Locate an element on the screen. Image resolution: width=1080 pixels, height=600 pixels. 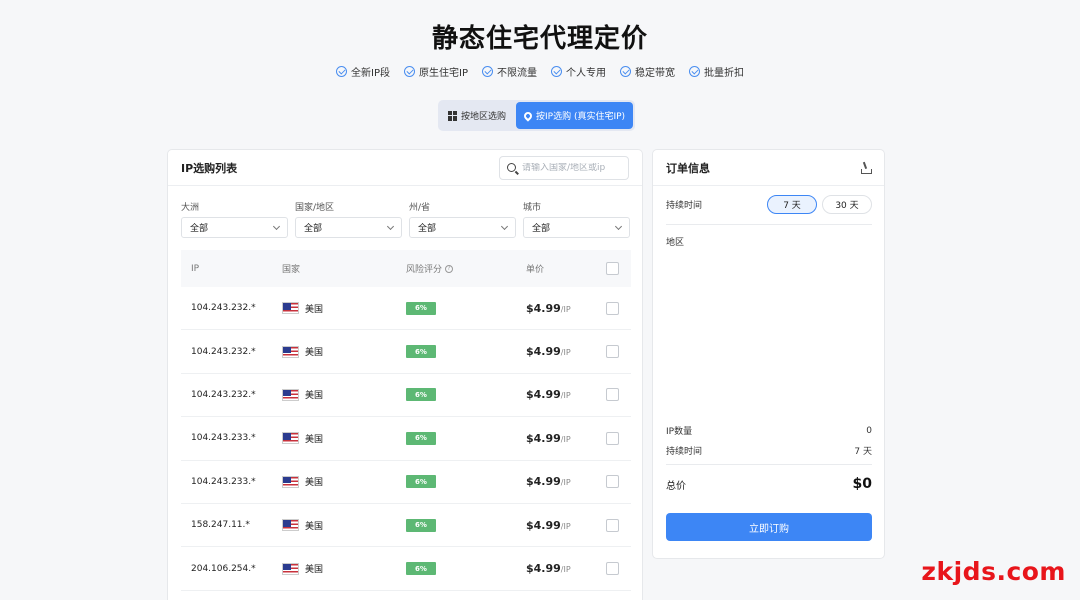
ip-count-row: IP数量 0 is located at coordinates (769, 431).